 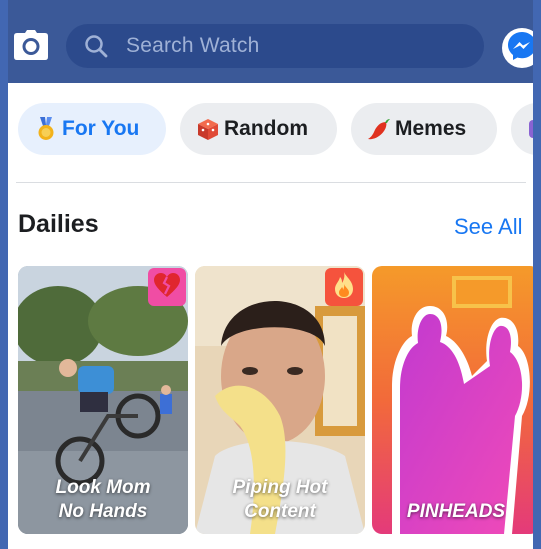 What do you see at coordinates (522, 129) in the screenshot?
I see `chip-partial` at bounding box center [522, 129].